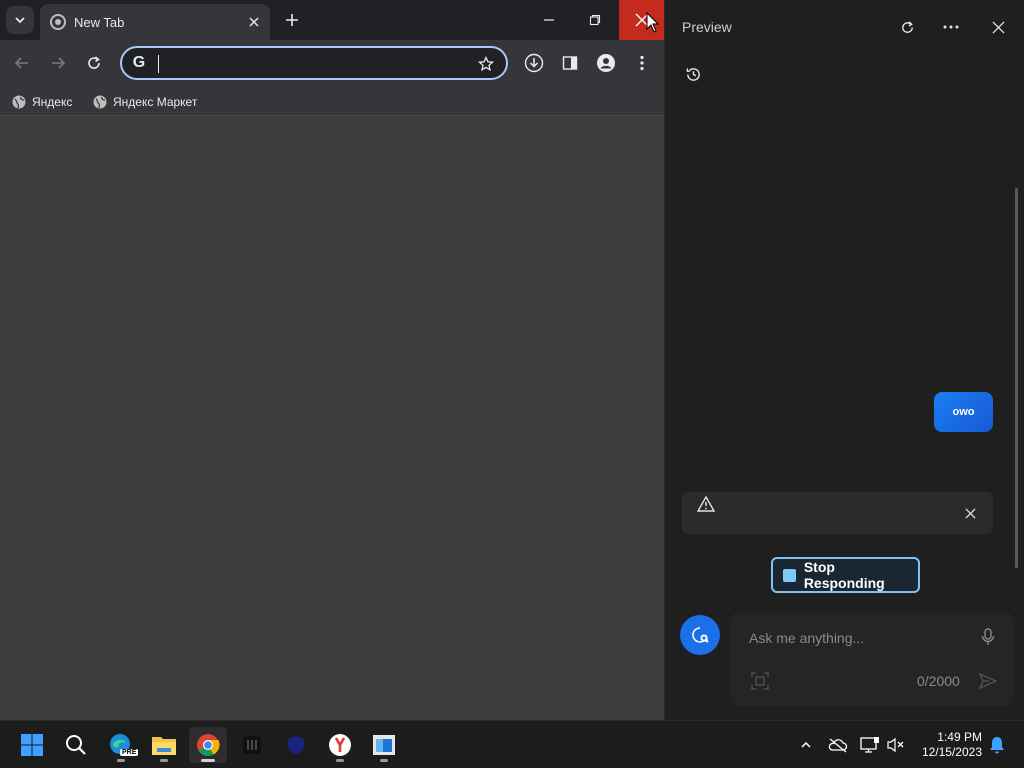 The width and height of the screenshot is (1024, 768). I want to click on warning-icon, so click(706, 504).